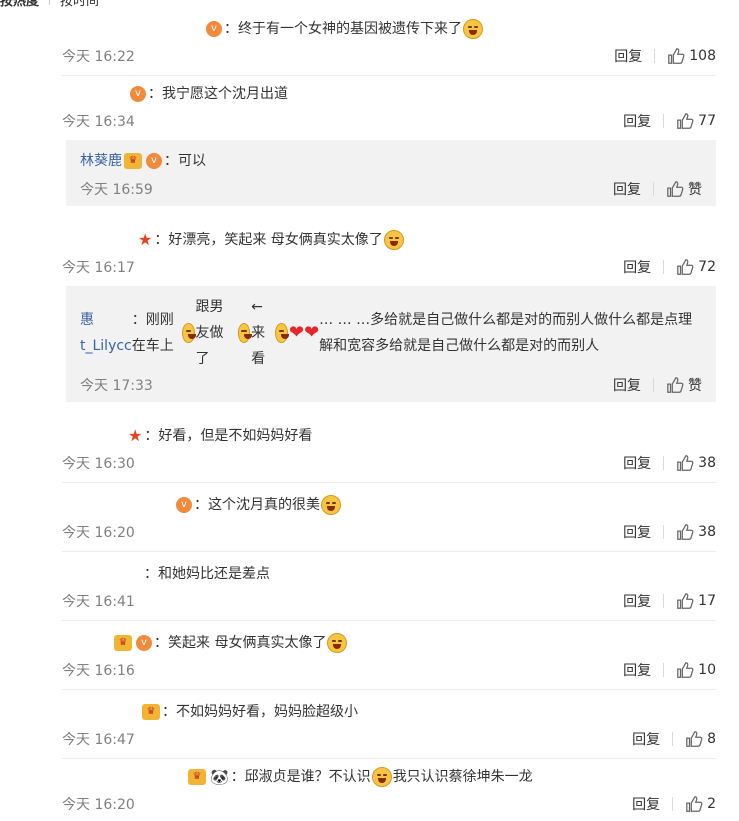 Image resolution: width=739 pixels, height=821 pixels. What do you see at coordinates (700, 739) in the screenshot?
I see `like-button: 8` at bounding box center [700, 739].